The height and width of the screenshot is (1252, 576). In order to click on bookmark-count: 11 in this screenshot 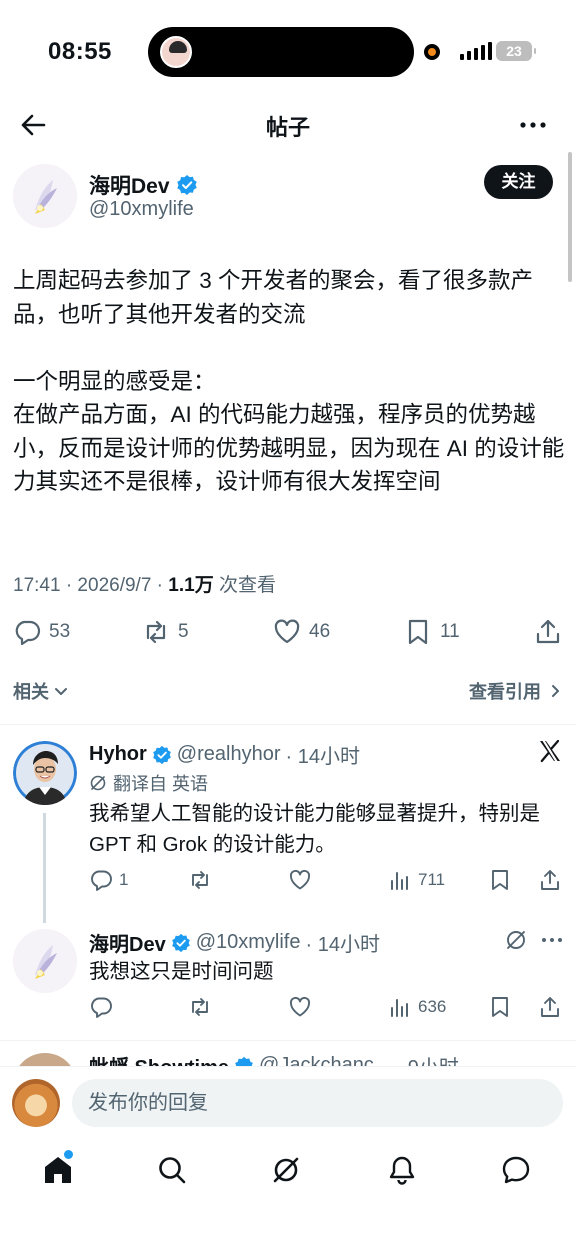, I will do `click(450, 631)`.